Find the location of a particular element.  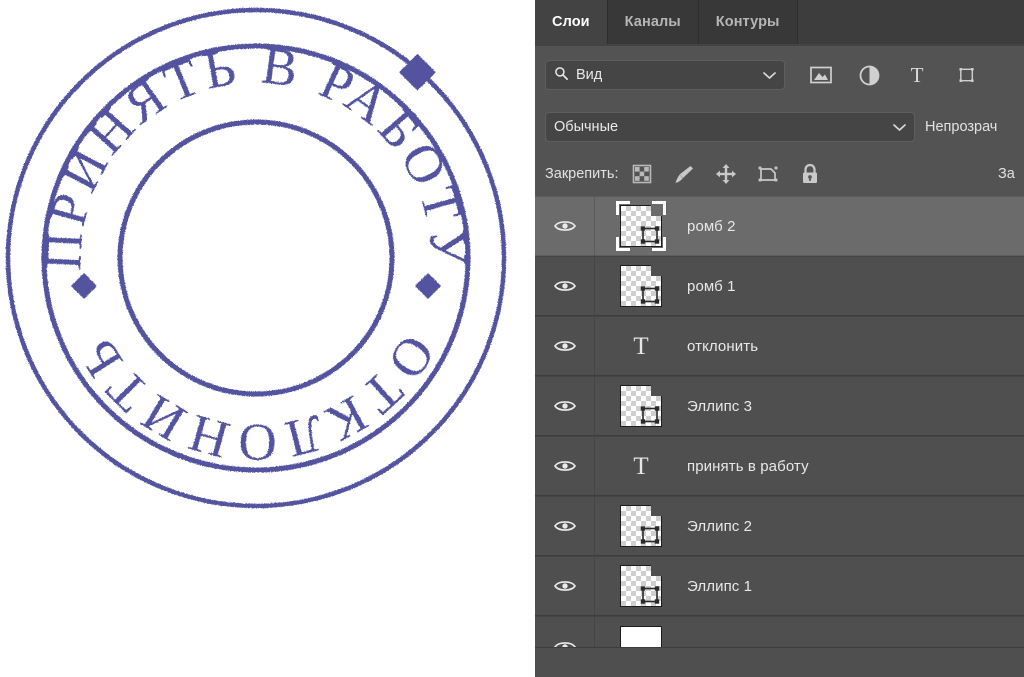

layer-filter-type-icons: T is located at coordinates (893, 75).